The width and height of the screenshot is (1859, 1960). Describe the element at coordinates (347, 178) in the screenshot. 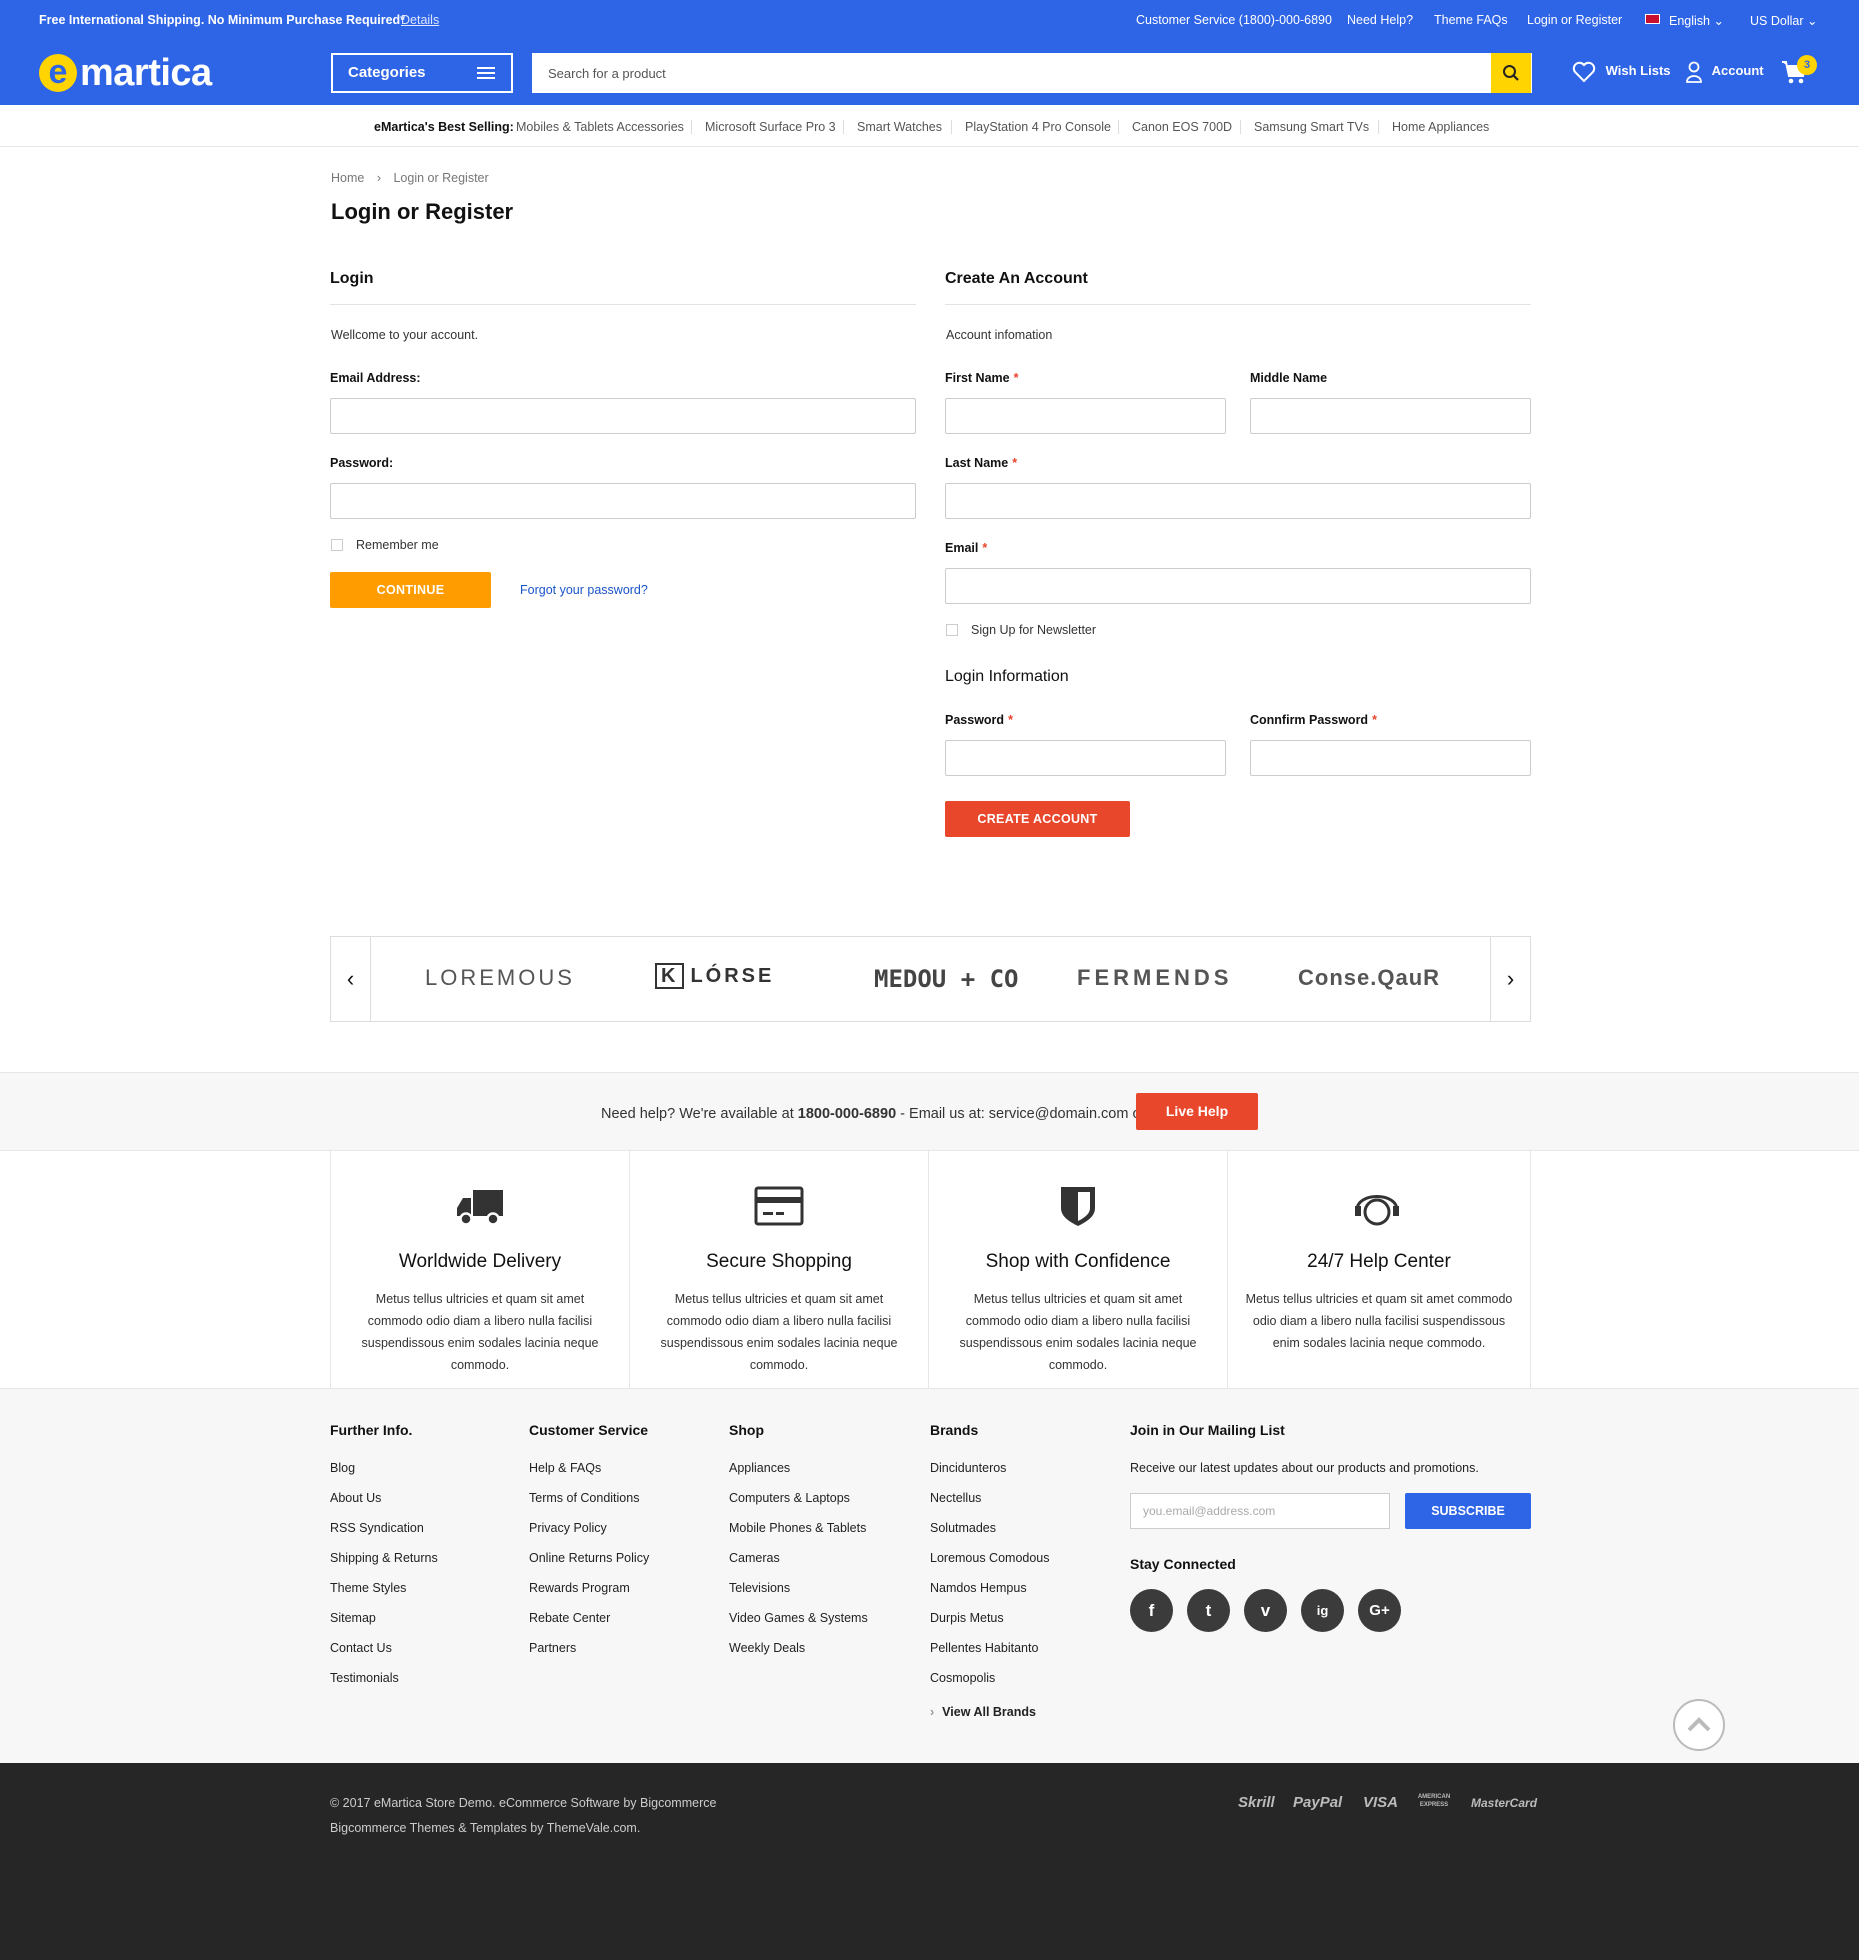

I see `breadcrumb-home: Home` at that location.